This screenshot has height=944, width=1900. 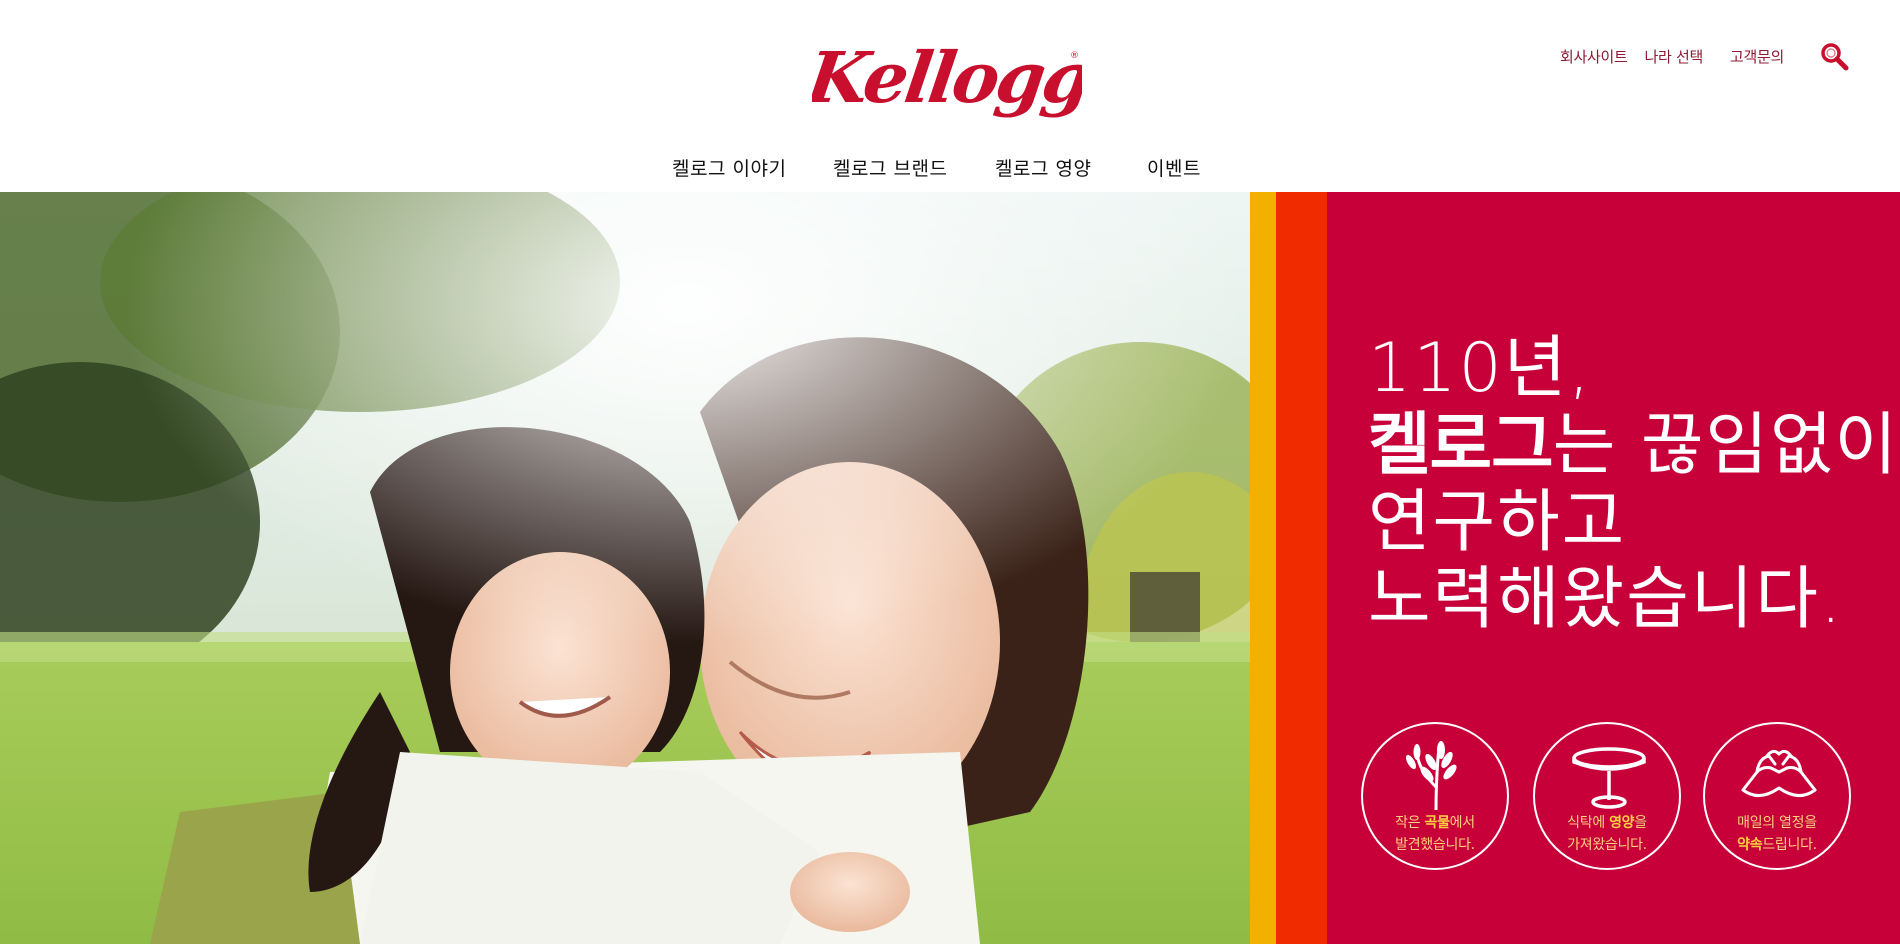 What do you see at coordinates (1606, 599) in the screenshot?
I see `headline-line-4: 노력해왔습니다.` at bounding box center [1606, 599].